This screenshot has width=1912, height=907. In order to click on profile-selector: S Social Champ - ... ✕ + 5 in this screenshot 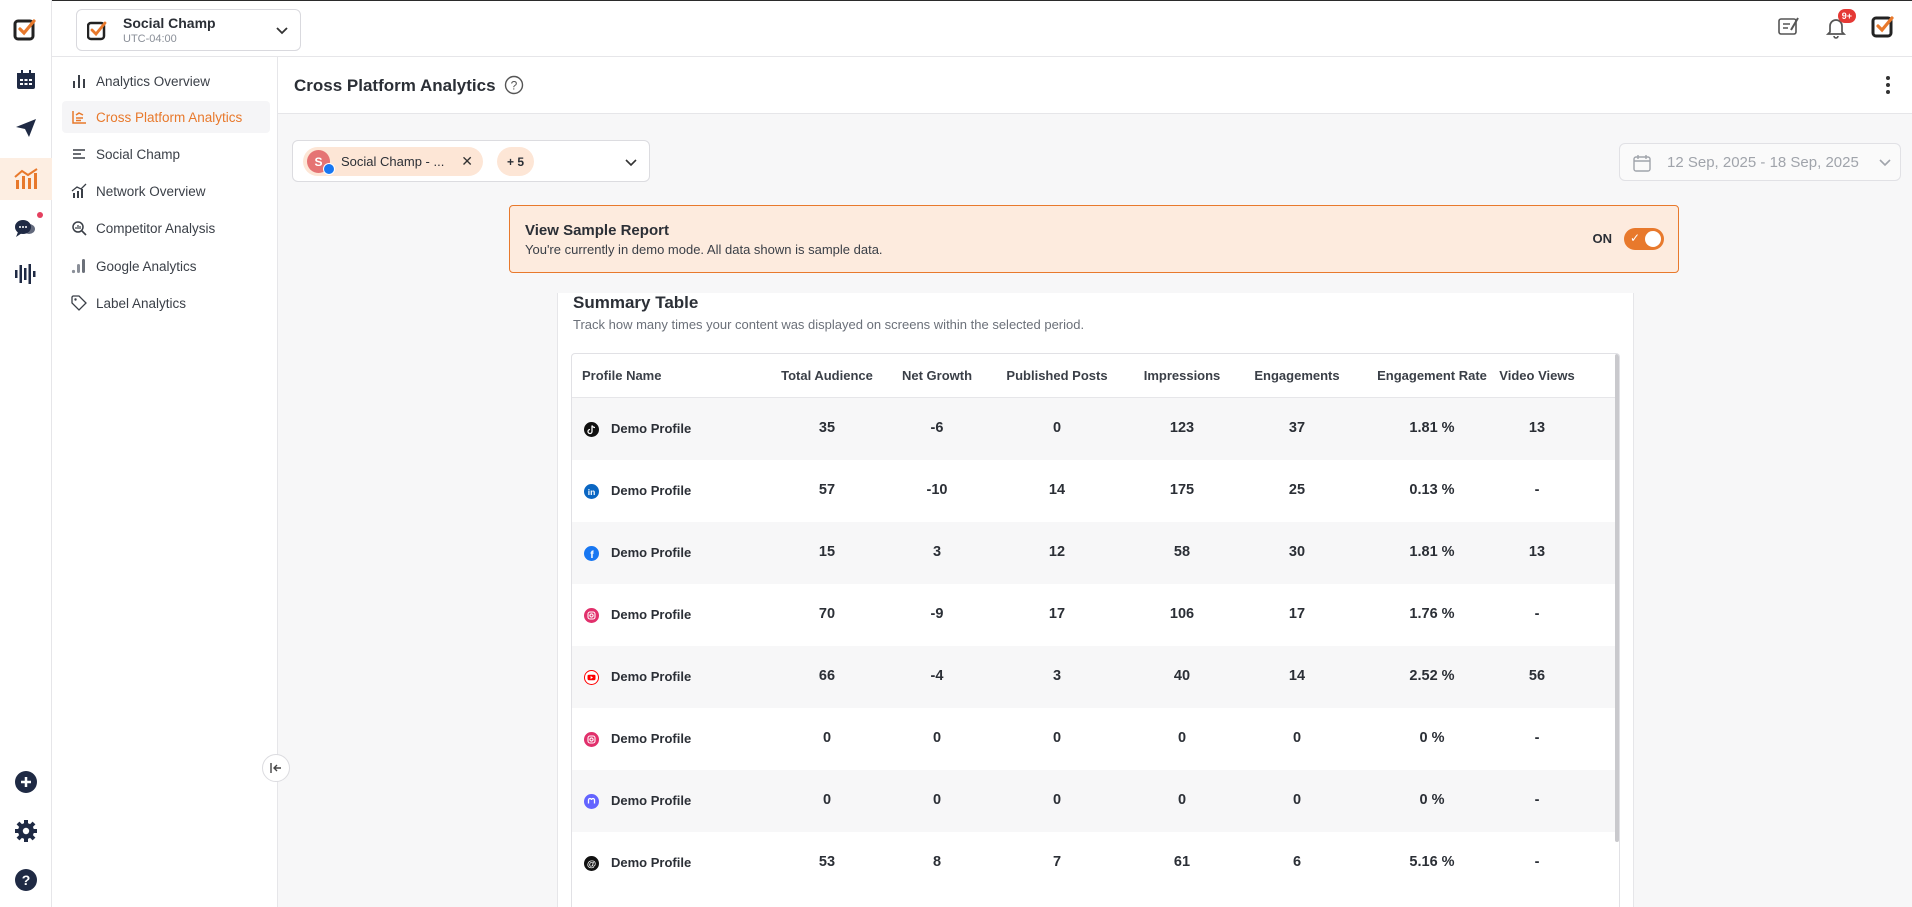, I will do `click(471, 161)`.